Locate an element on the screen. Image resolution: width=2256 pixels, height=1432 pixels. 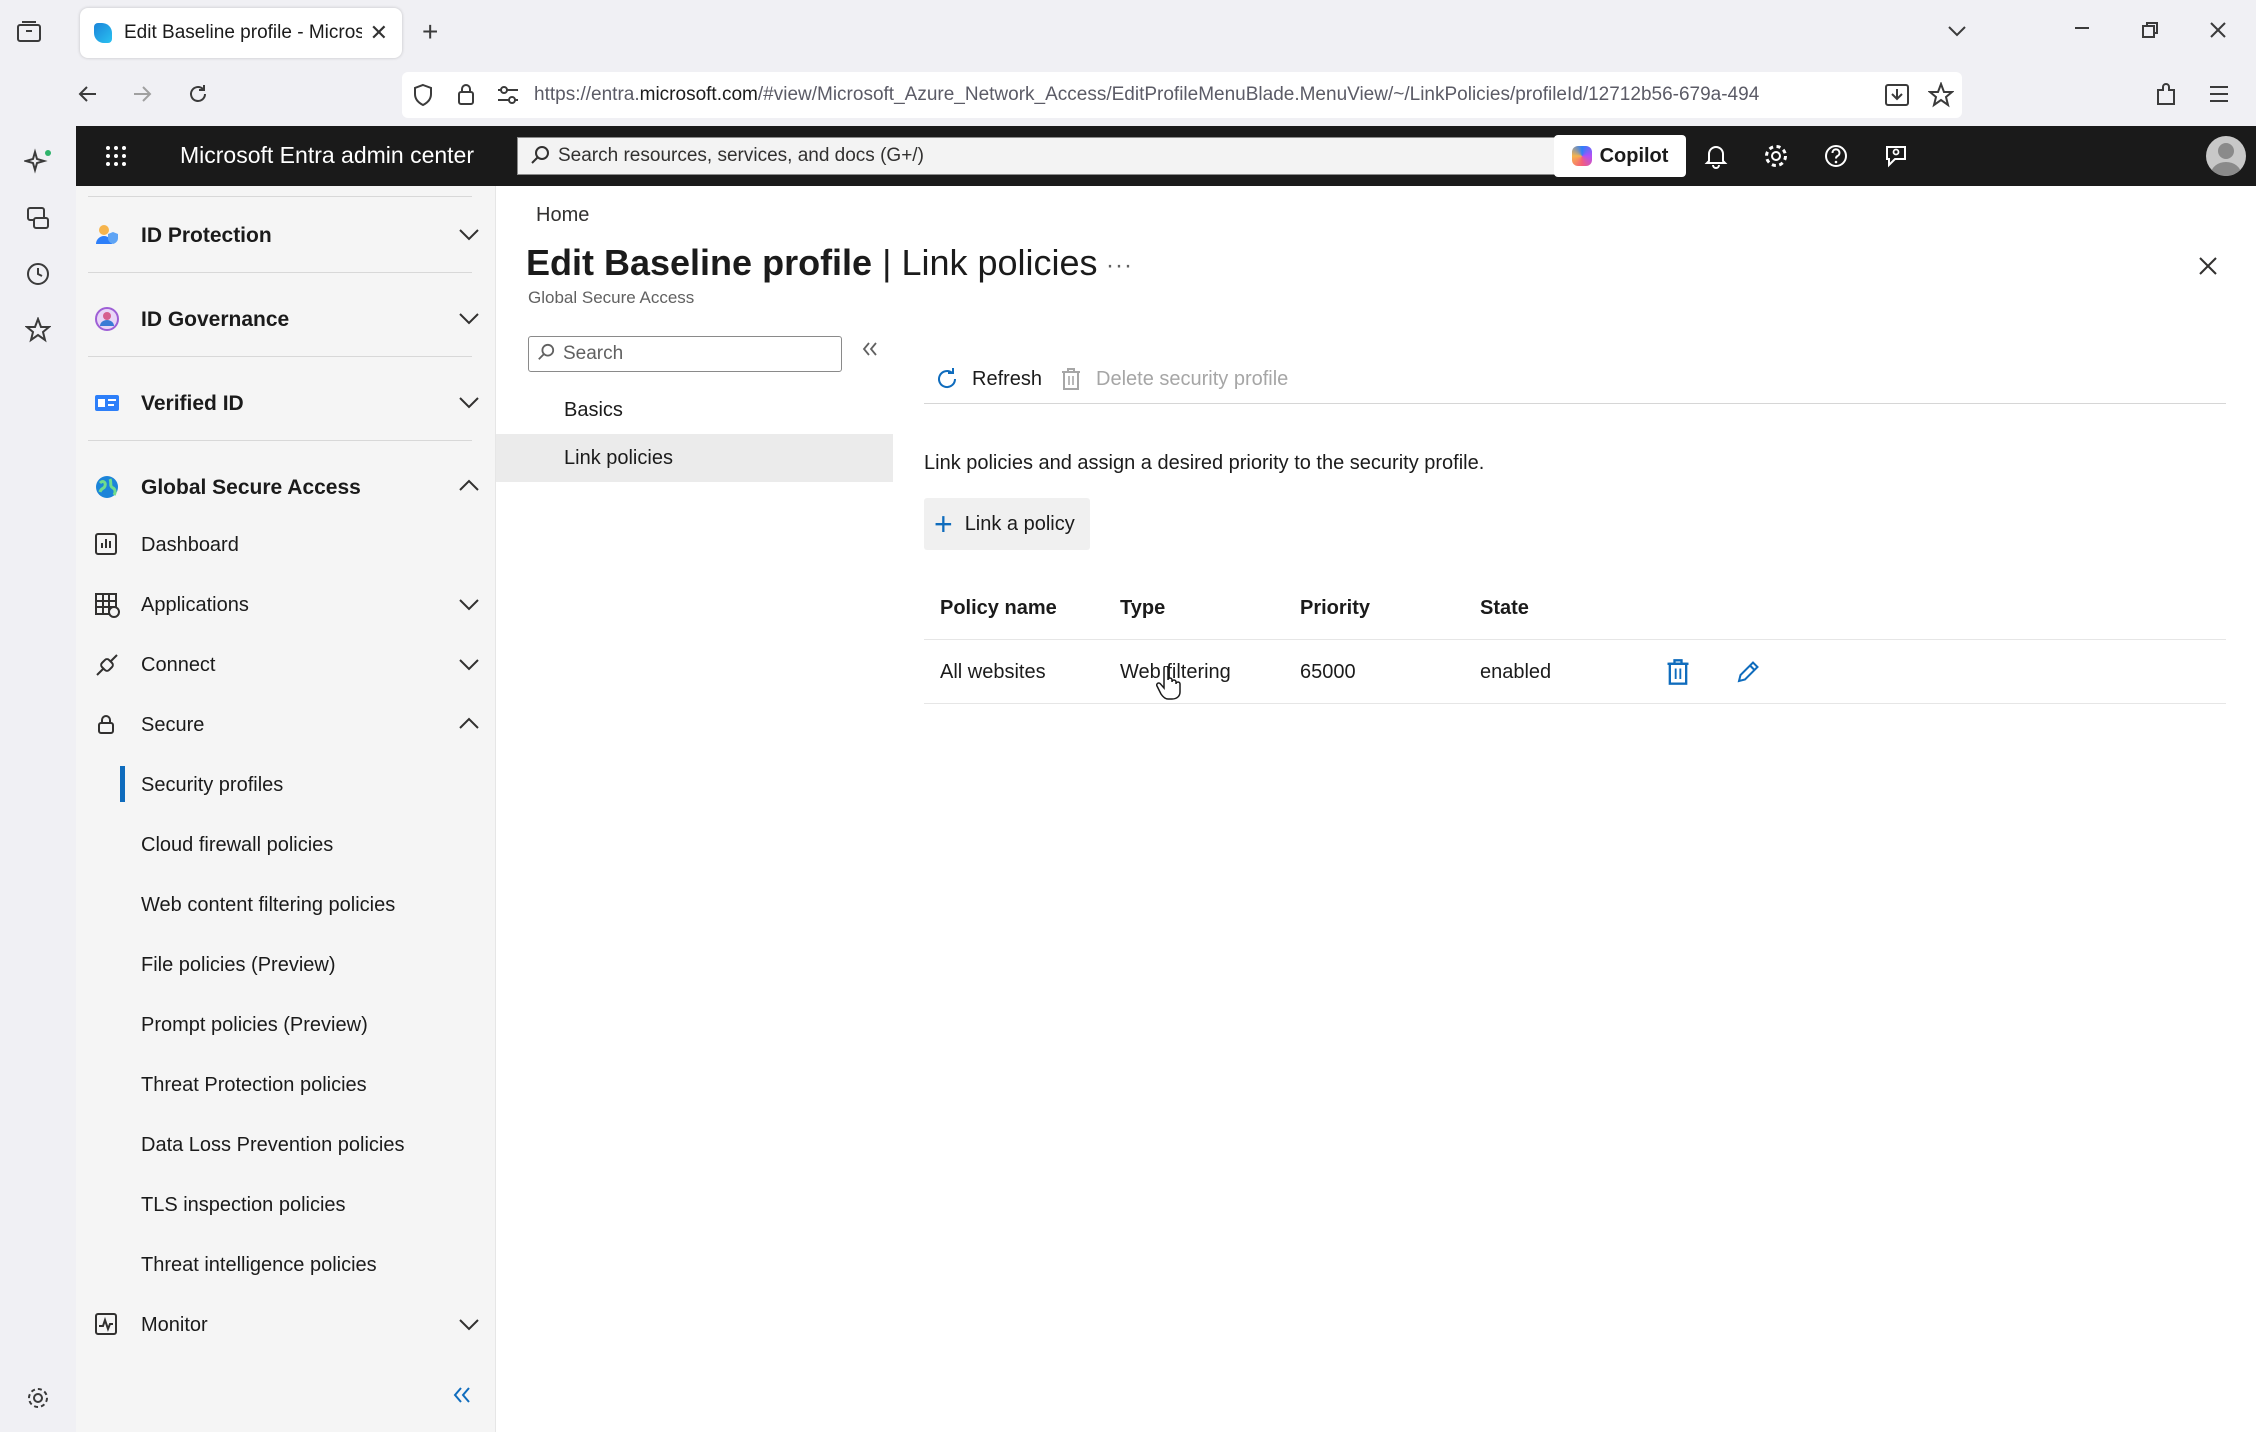
refresh-button: Refresh is located at coordinates (988, 379).